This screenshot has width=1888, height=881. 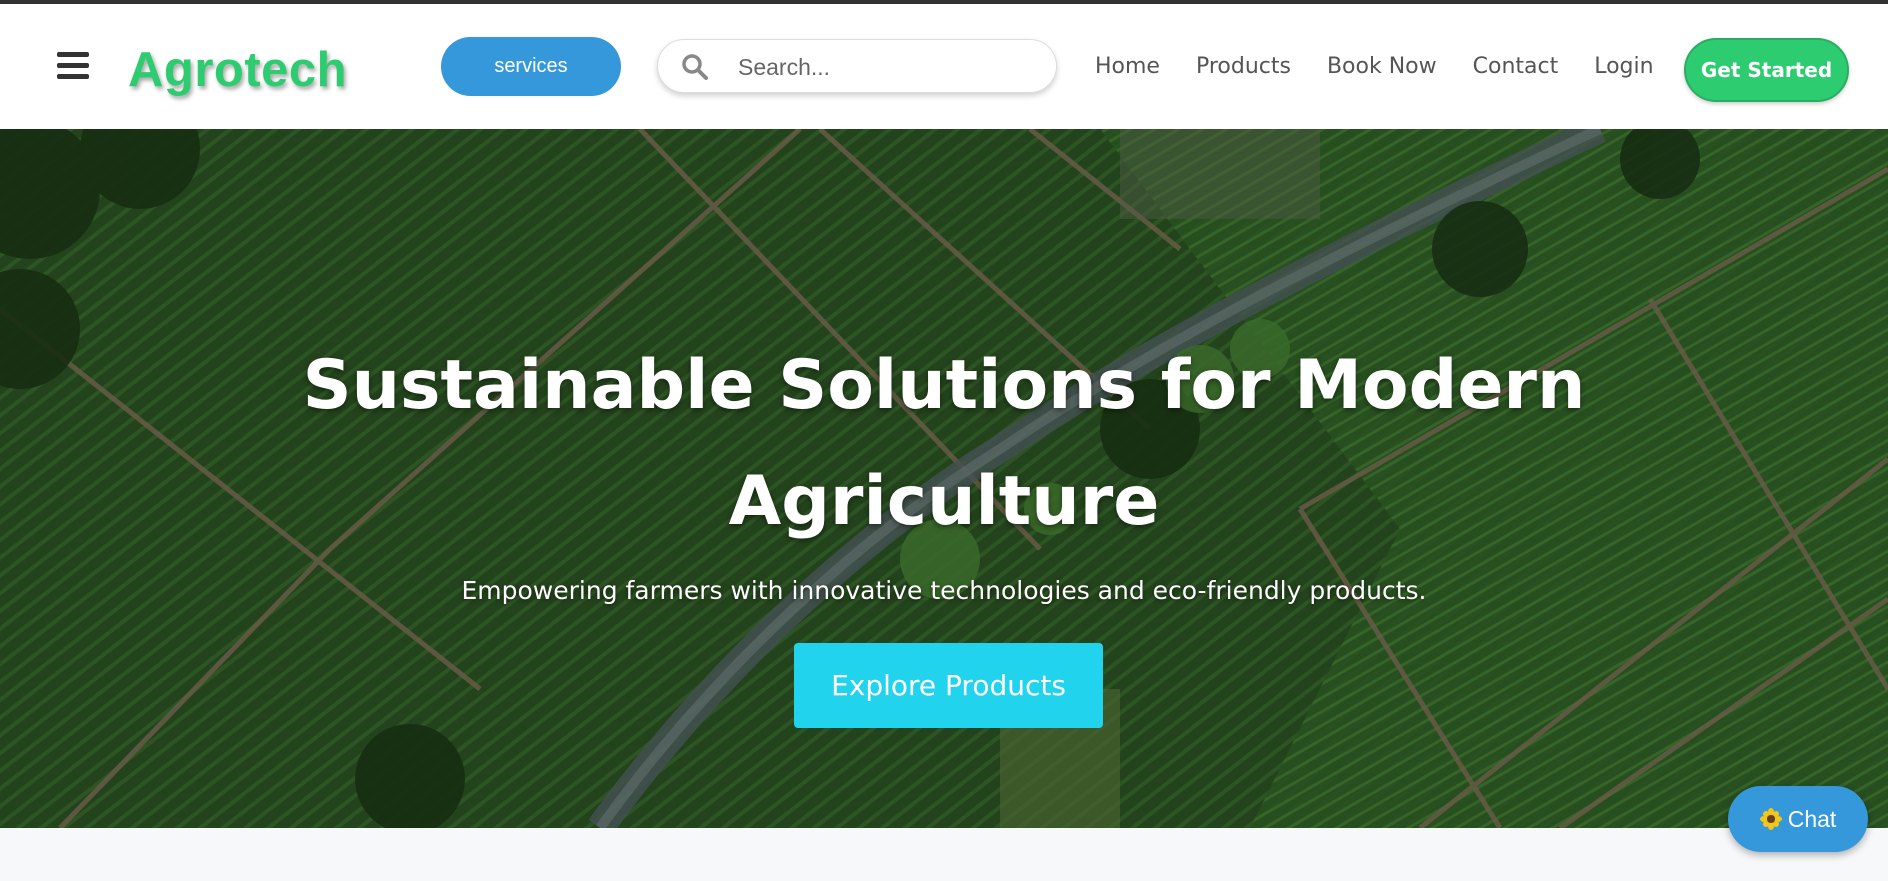 I want to click on search-bar, so click(x=857, y=66).